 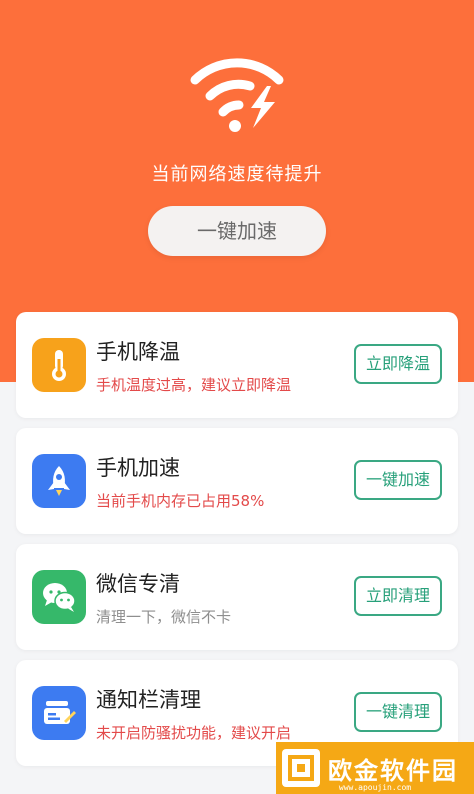 What do you see at coordinates (138, 352) in the screenshot?
I see `card-title: 手机降温` at bounding box center [138, 352].